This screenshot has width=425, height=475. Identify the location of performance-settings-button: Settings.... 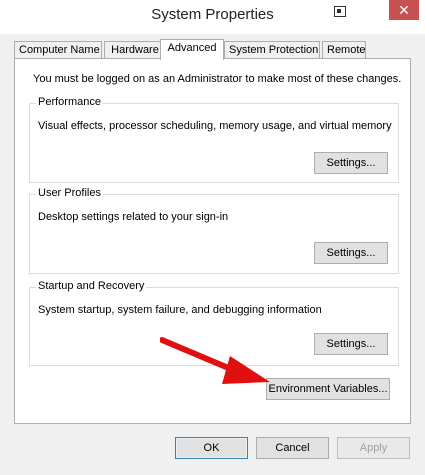
(351, 163).